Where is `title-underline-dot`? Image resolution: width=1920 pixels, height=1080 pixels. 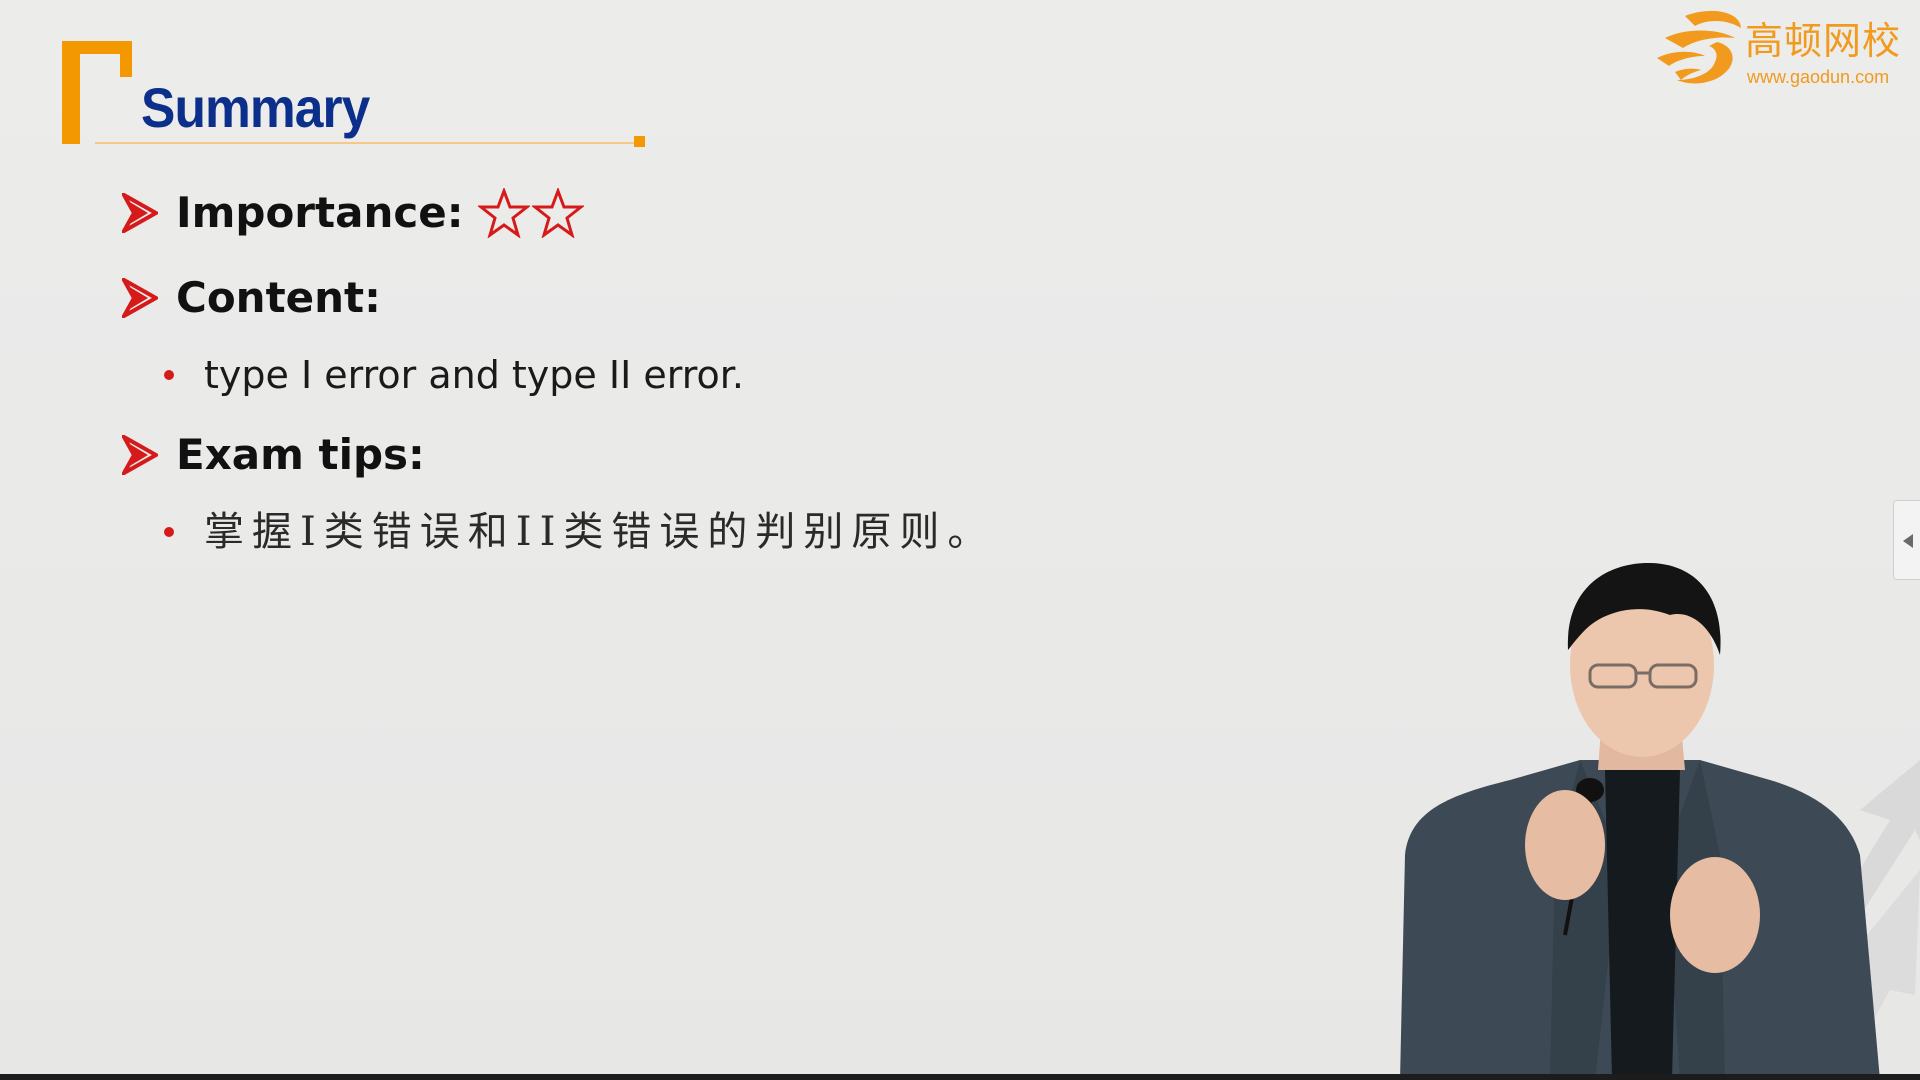 title-underline-dot is located at coordinates (639, 141).